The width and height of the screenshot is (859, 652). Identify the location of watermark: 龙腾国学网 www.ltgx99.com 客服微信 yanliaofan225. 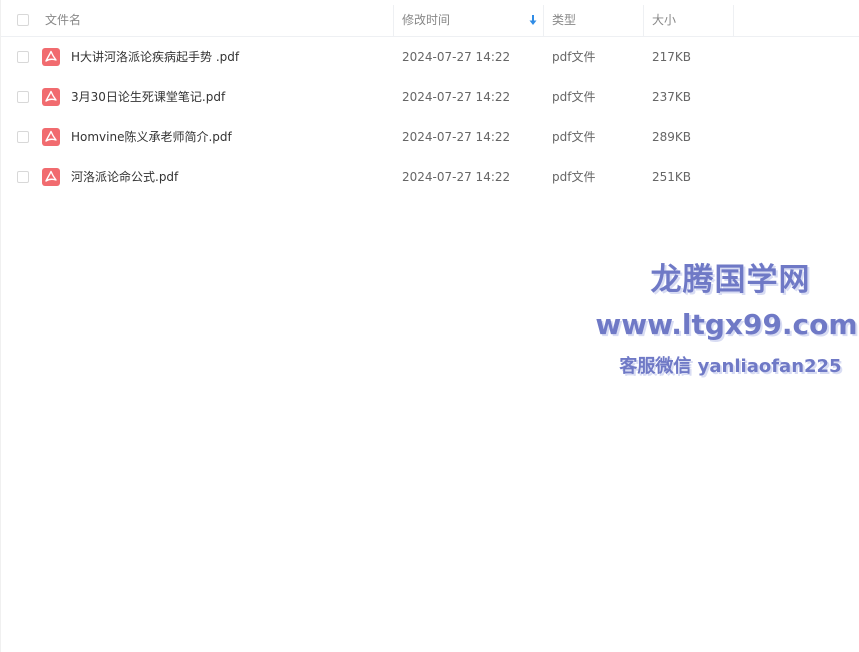
(727, 322).